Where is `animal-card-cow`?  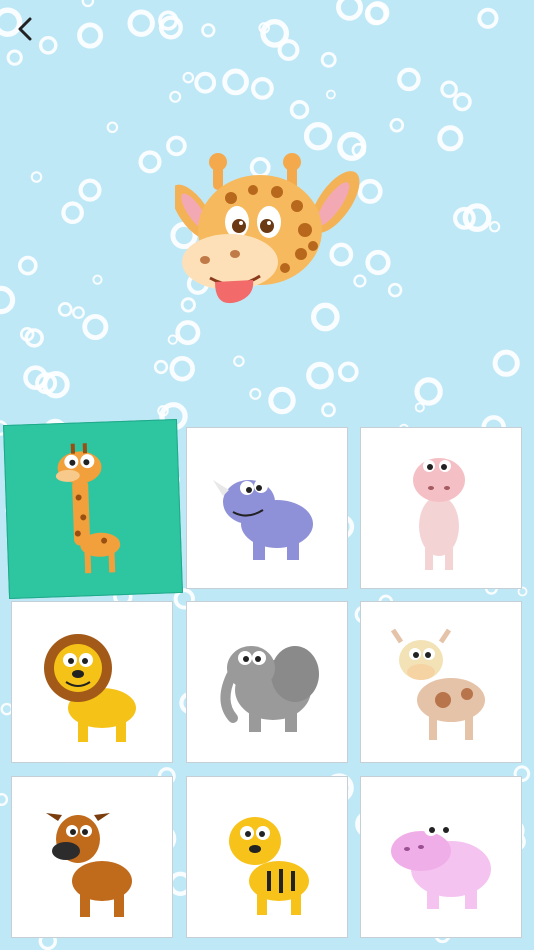 animal-card-cow is located at coordinates (441, 682).